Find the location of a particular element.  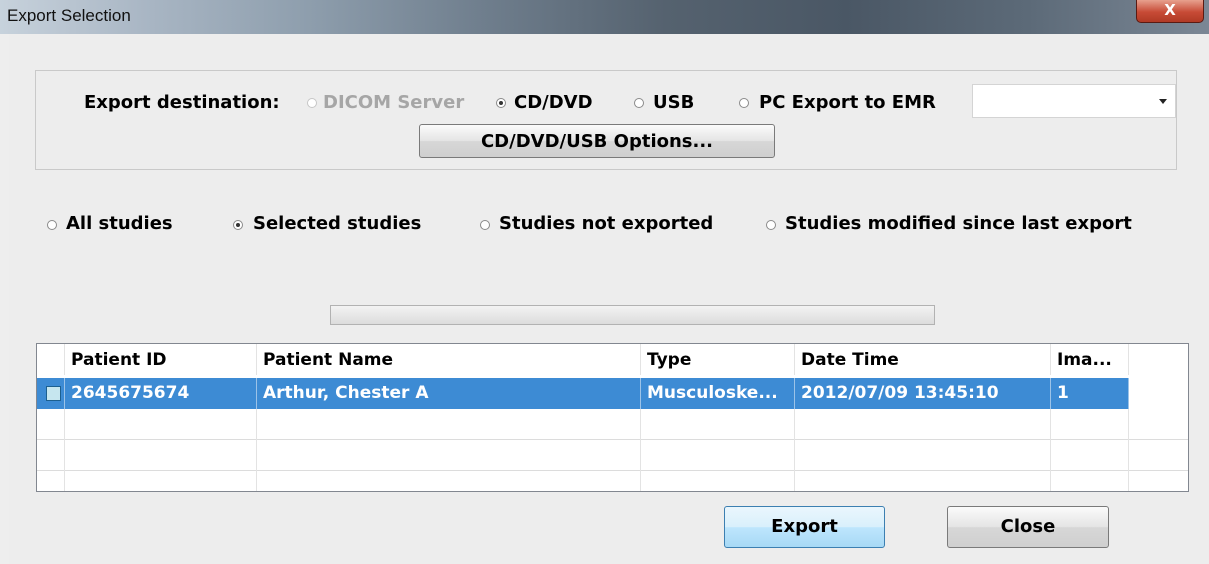

radio-all-studies-label: All studies is located at coordinates (119, 223).